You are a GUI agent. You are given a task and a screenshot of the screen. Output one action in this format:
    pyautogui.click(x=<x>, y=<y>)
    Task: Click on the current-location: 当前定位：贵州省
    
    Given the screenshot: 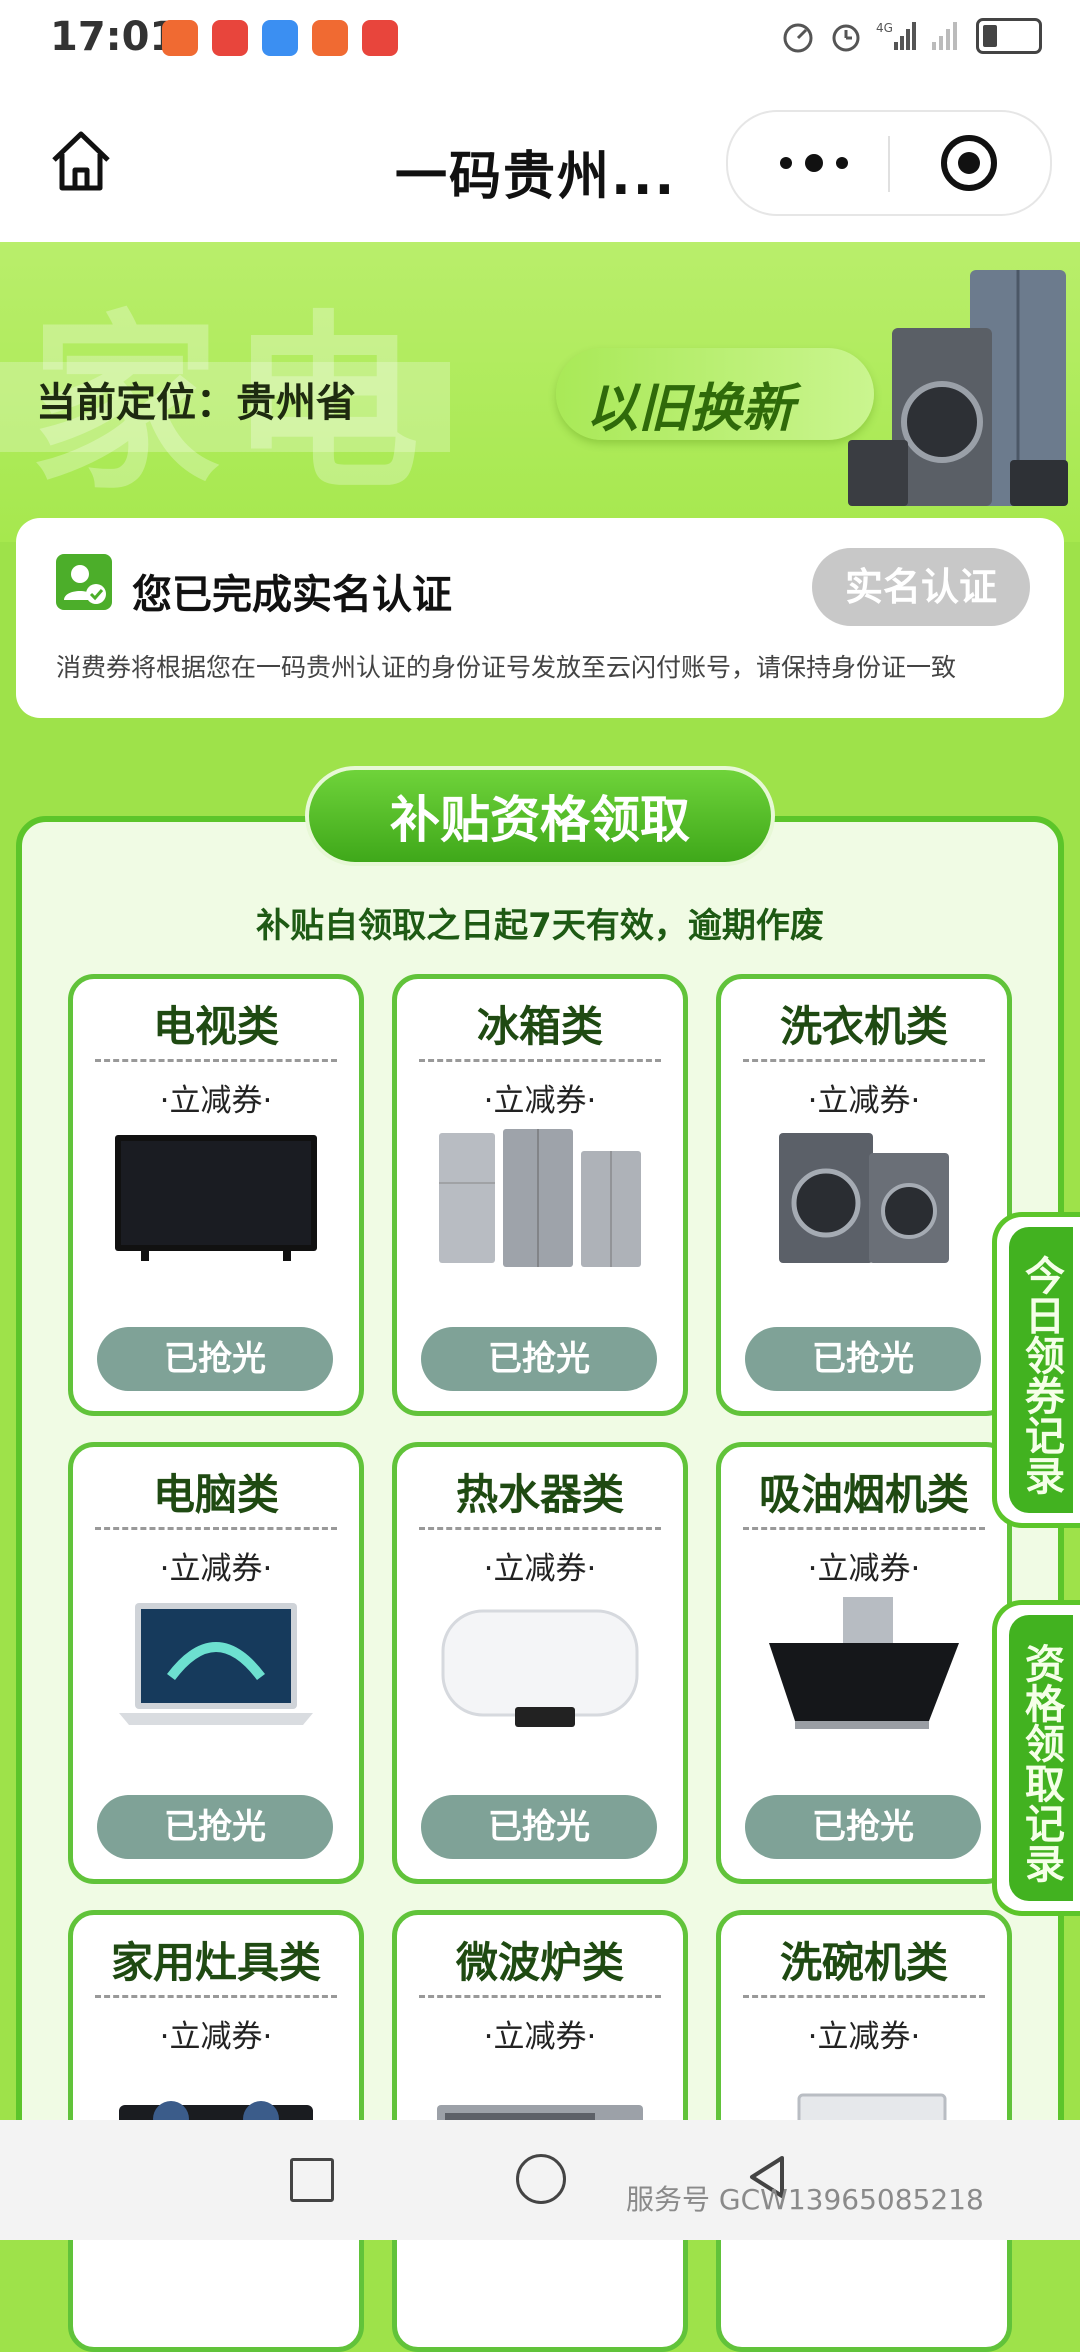 What is the action you would take?
    pyautogui.click(x=196, y=403)
    